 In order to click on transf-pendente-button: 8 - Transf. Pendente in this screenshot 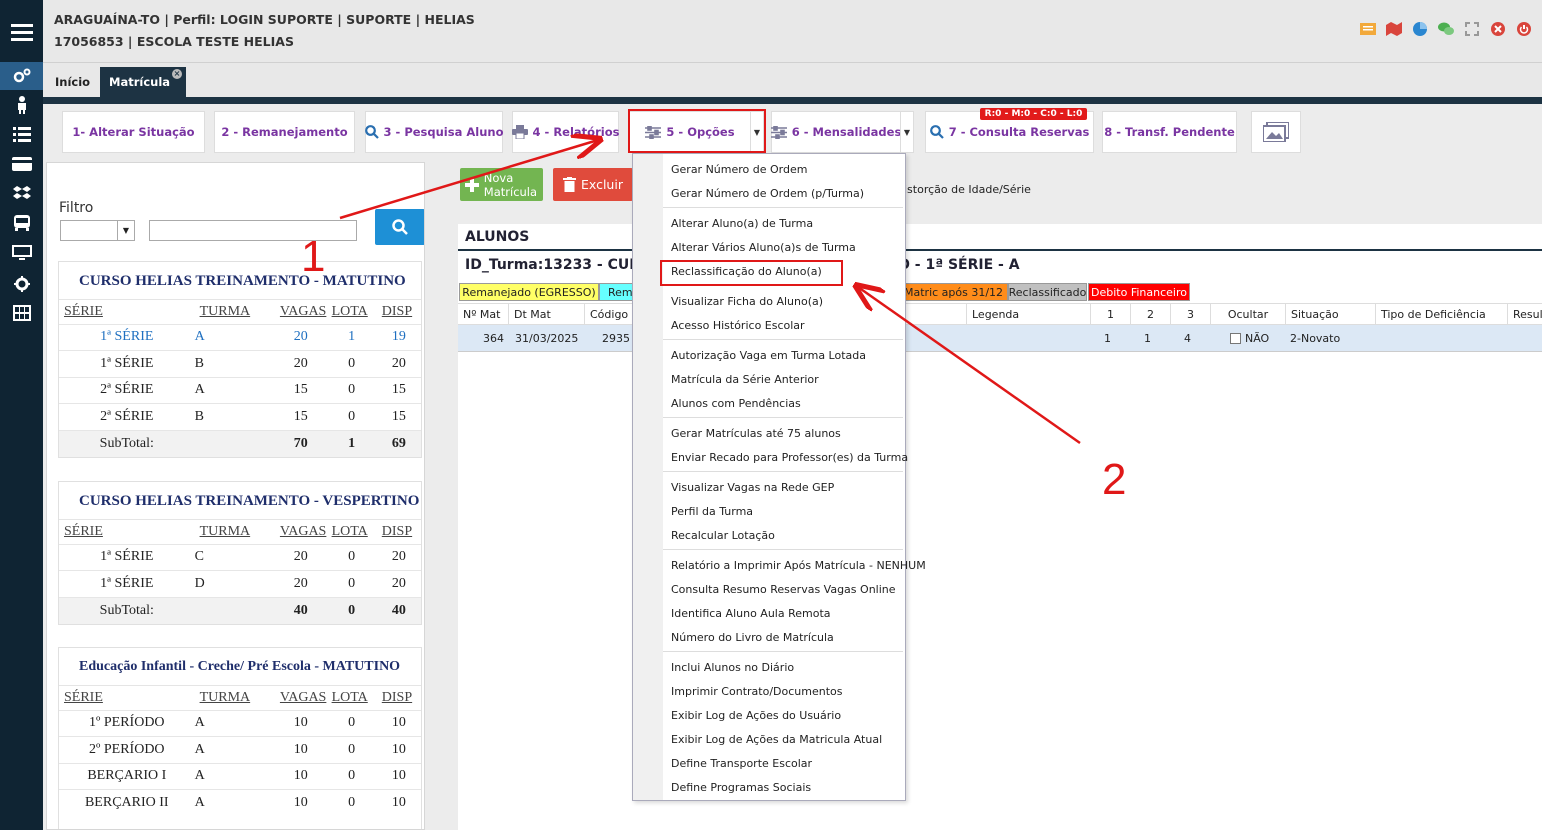, I will do `click(1169, 132)`.